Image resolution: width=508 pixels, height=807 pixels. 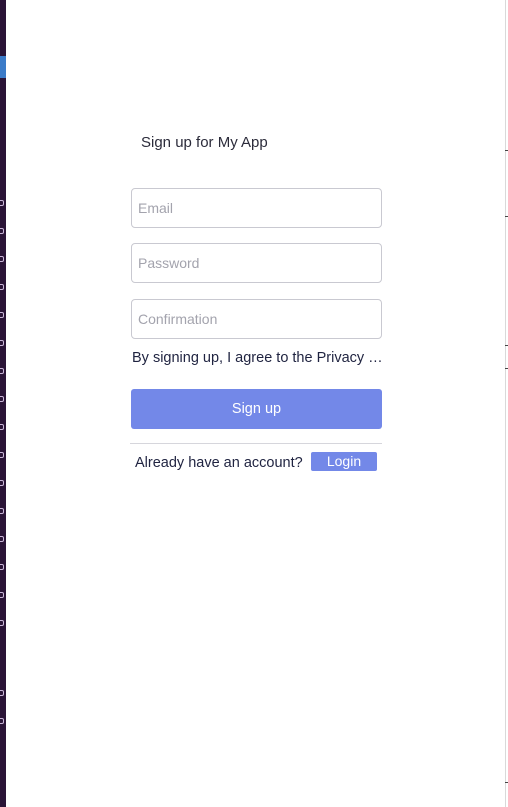 I want to click on background-window-edge, so click(x=3, y=403).